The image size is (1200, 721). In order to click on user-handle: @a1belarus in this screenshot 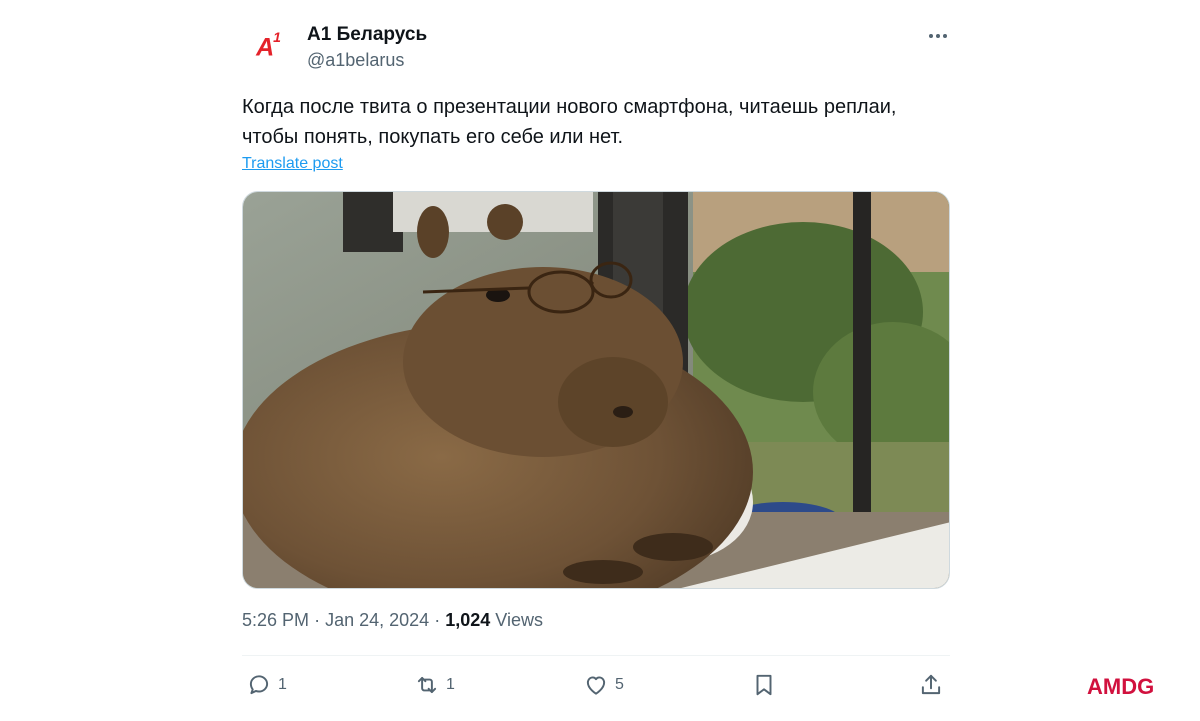, I will do `click(355, 60)`.